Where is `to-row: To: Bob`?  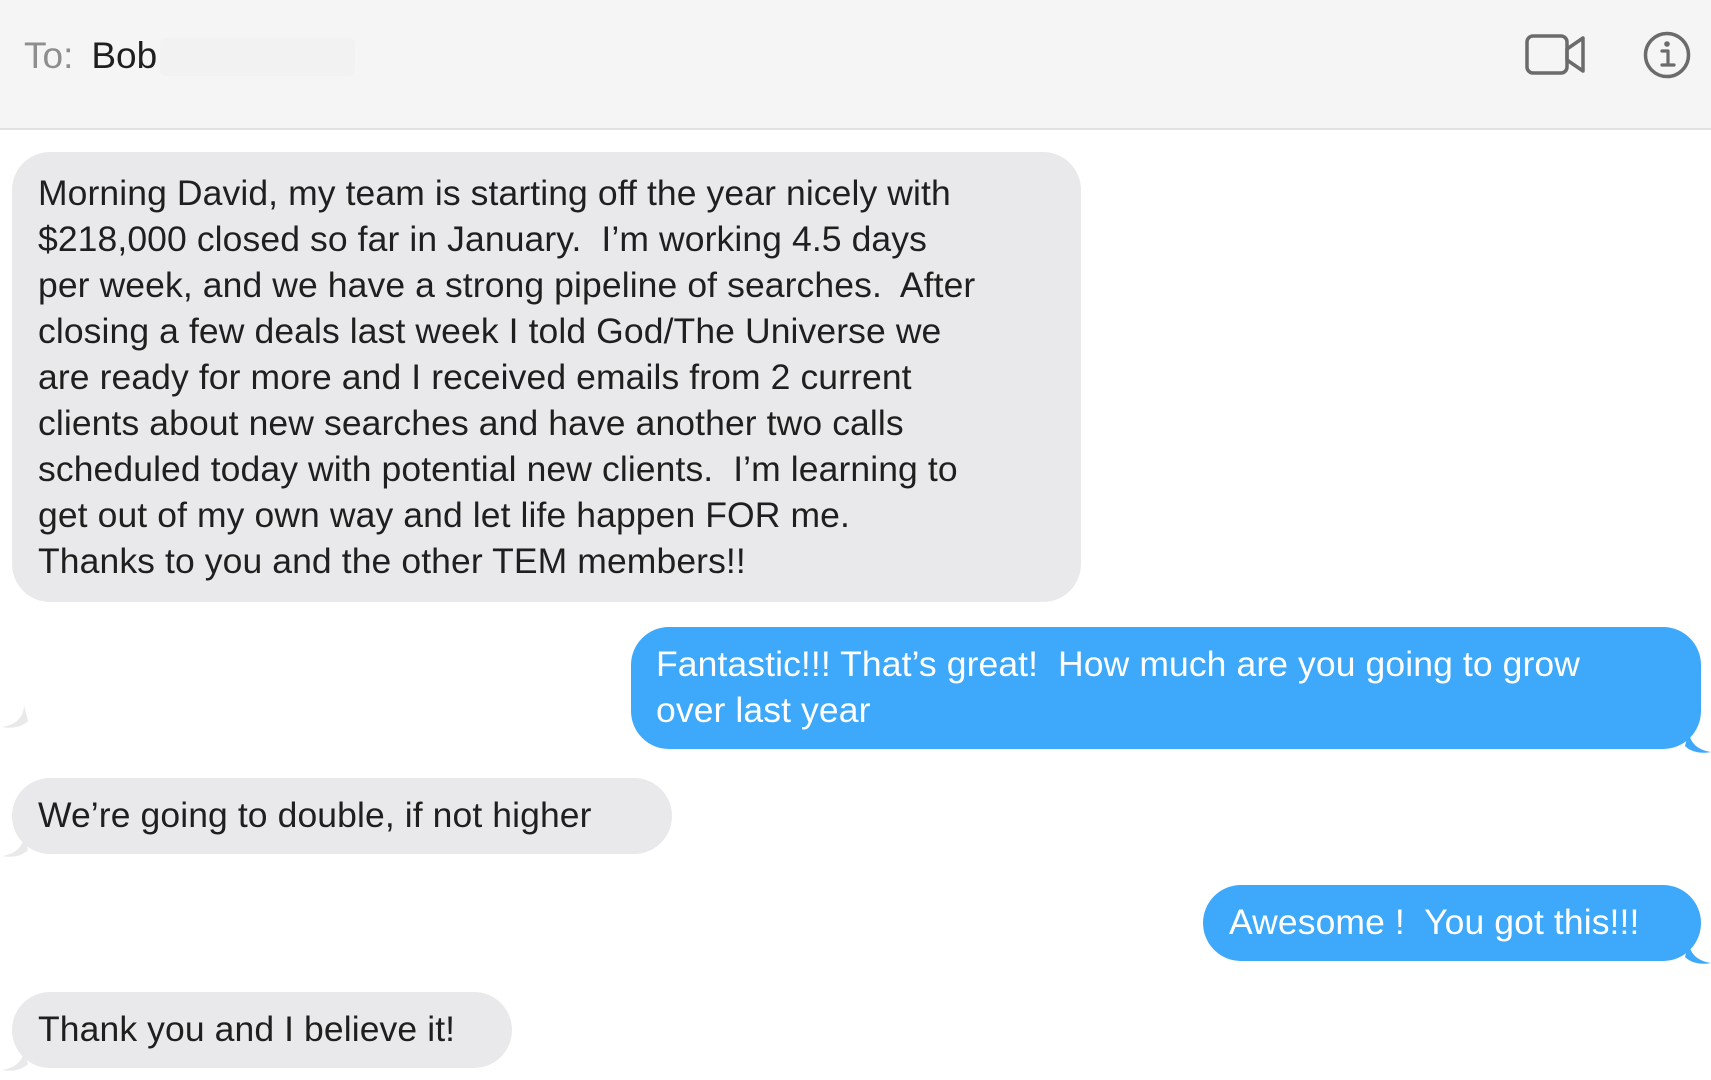
to-row: To: Bob is located at coordinates (90, 56).